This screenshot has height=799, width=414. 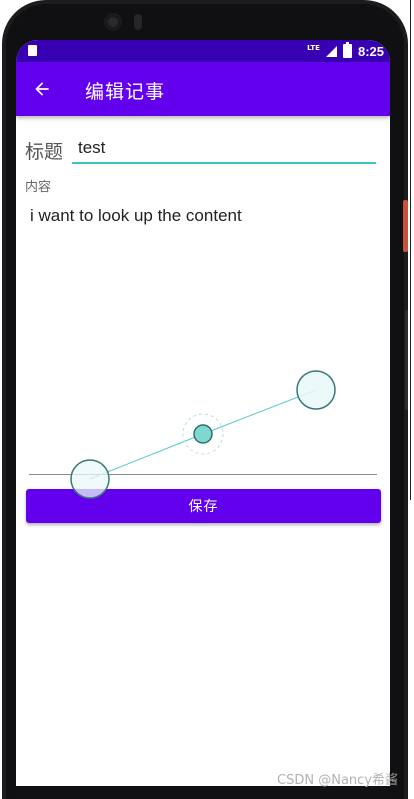 I want to click on speaker-grille, so click(x=138, y=22).